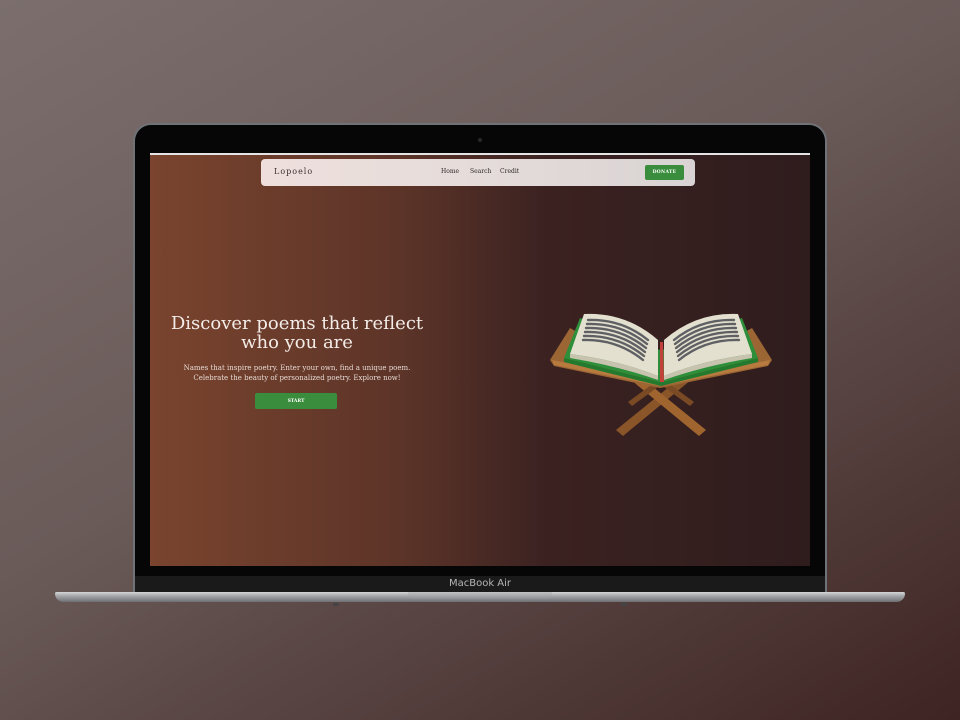 Image resolution: width=960 pixels, height=720 pixels. What do you see at coordinates (509, 171) in the screenshot?
I see `nav-link-credit: Credit` at bounding box center [509, 171].